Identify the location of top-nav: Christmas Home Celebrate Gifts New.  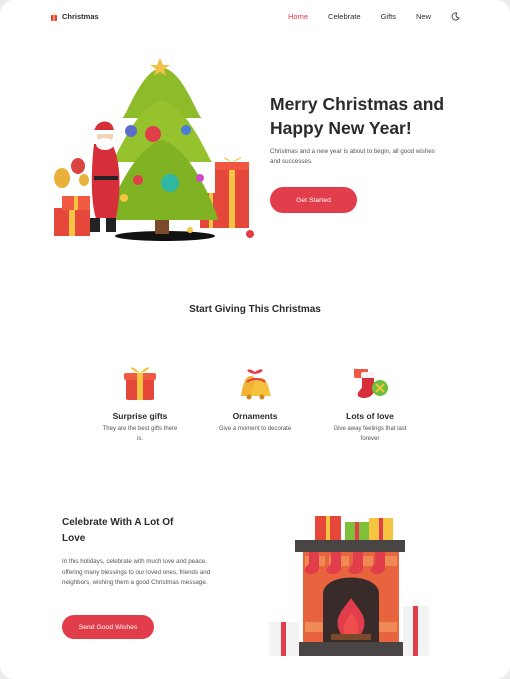
(255, 16).